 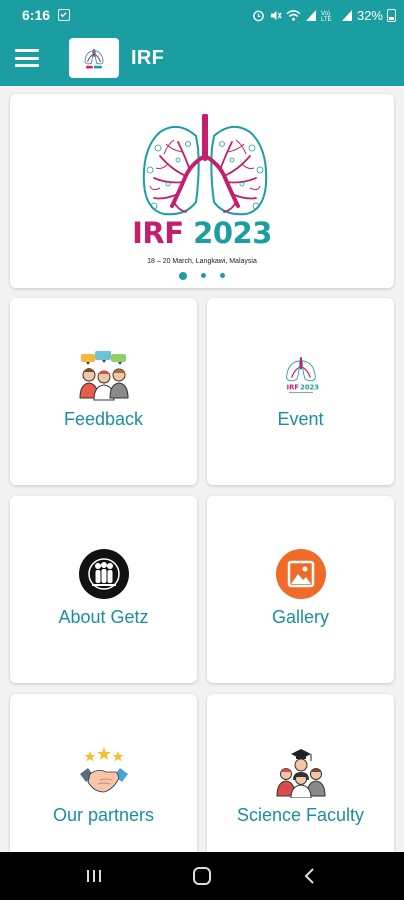 I want to click on status-bar: 6:16 Vo) LTE 32%, so click(x=202, y=15).